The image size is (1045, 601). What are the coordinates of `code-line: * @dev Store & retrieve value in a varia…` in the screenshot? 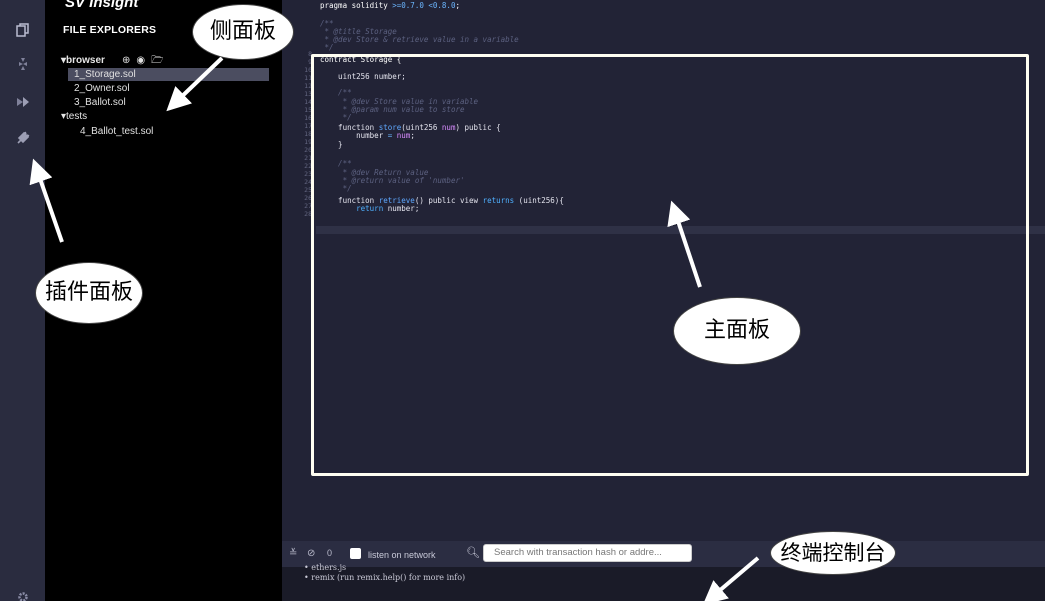 It's located at (419, 40).